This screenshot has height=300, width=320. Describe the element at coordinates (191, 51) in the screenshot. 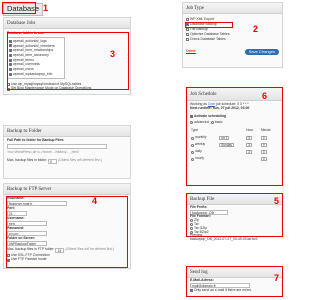

I see `delete-link: Delete` at that location.